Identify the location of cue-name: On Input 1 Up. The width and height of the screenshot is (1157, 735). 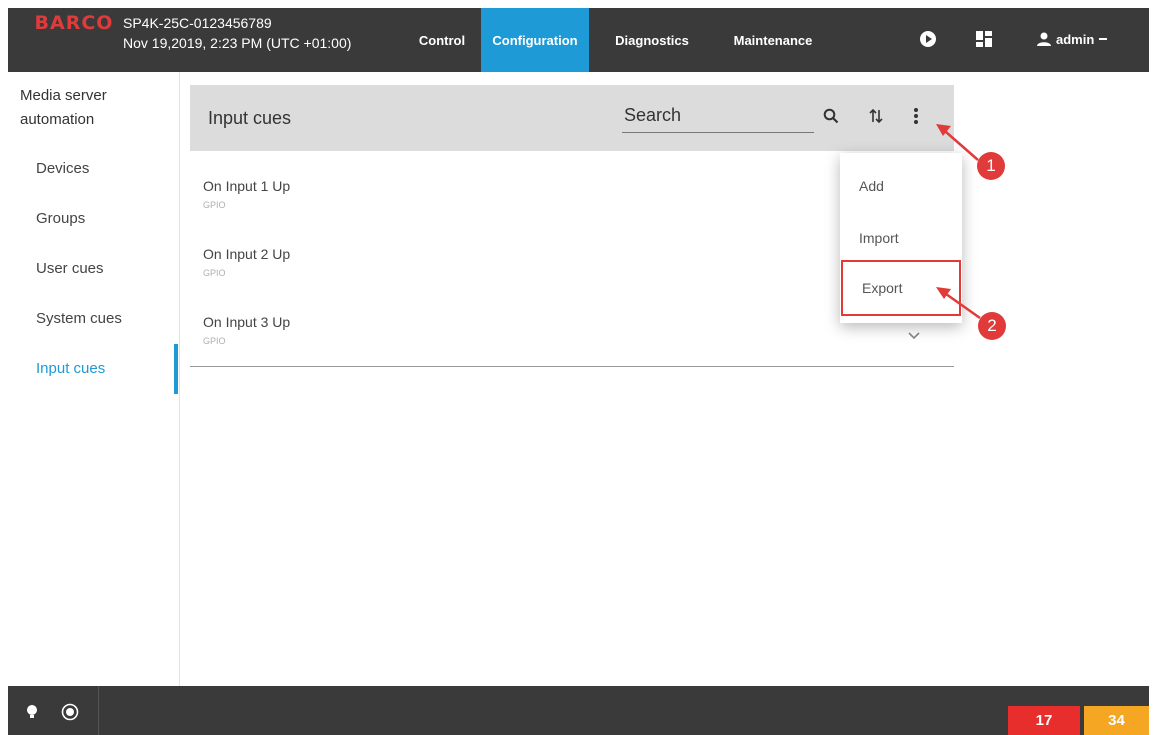
(247, 186).